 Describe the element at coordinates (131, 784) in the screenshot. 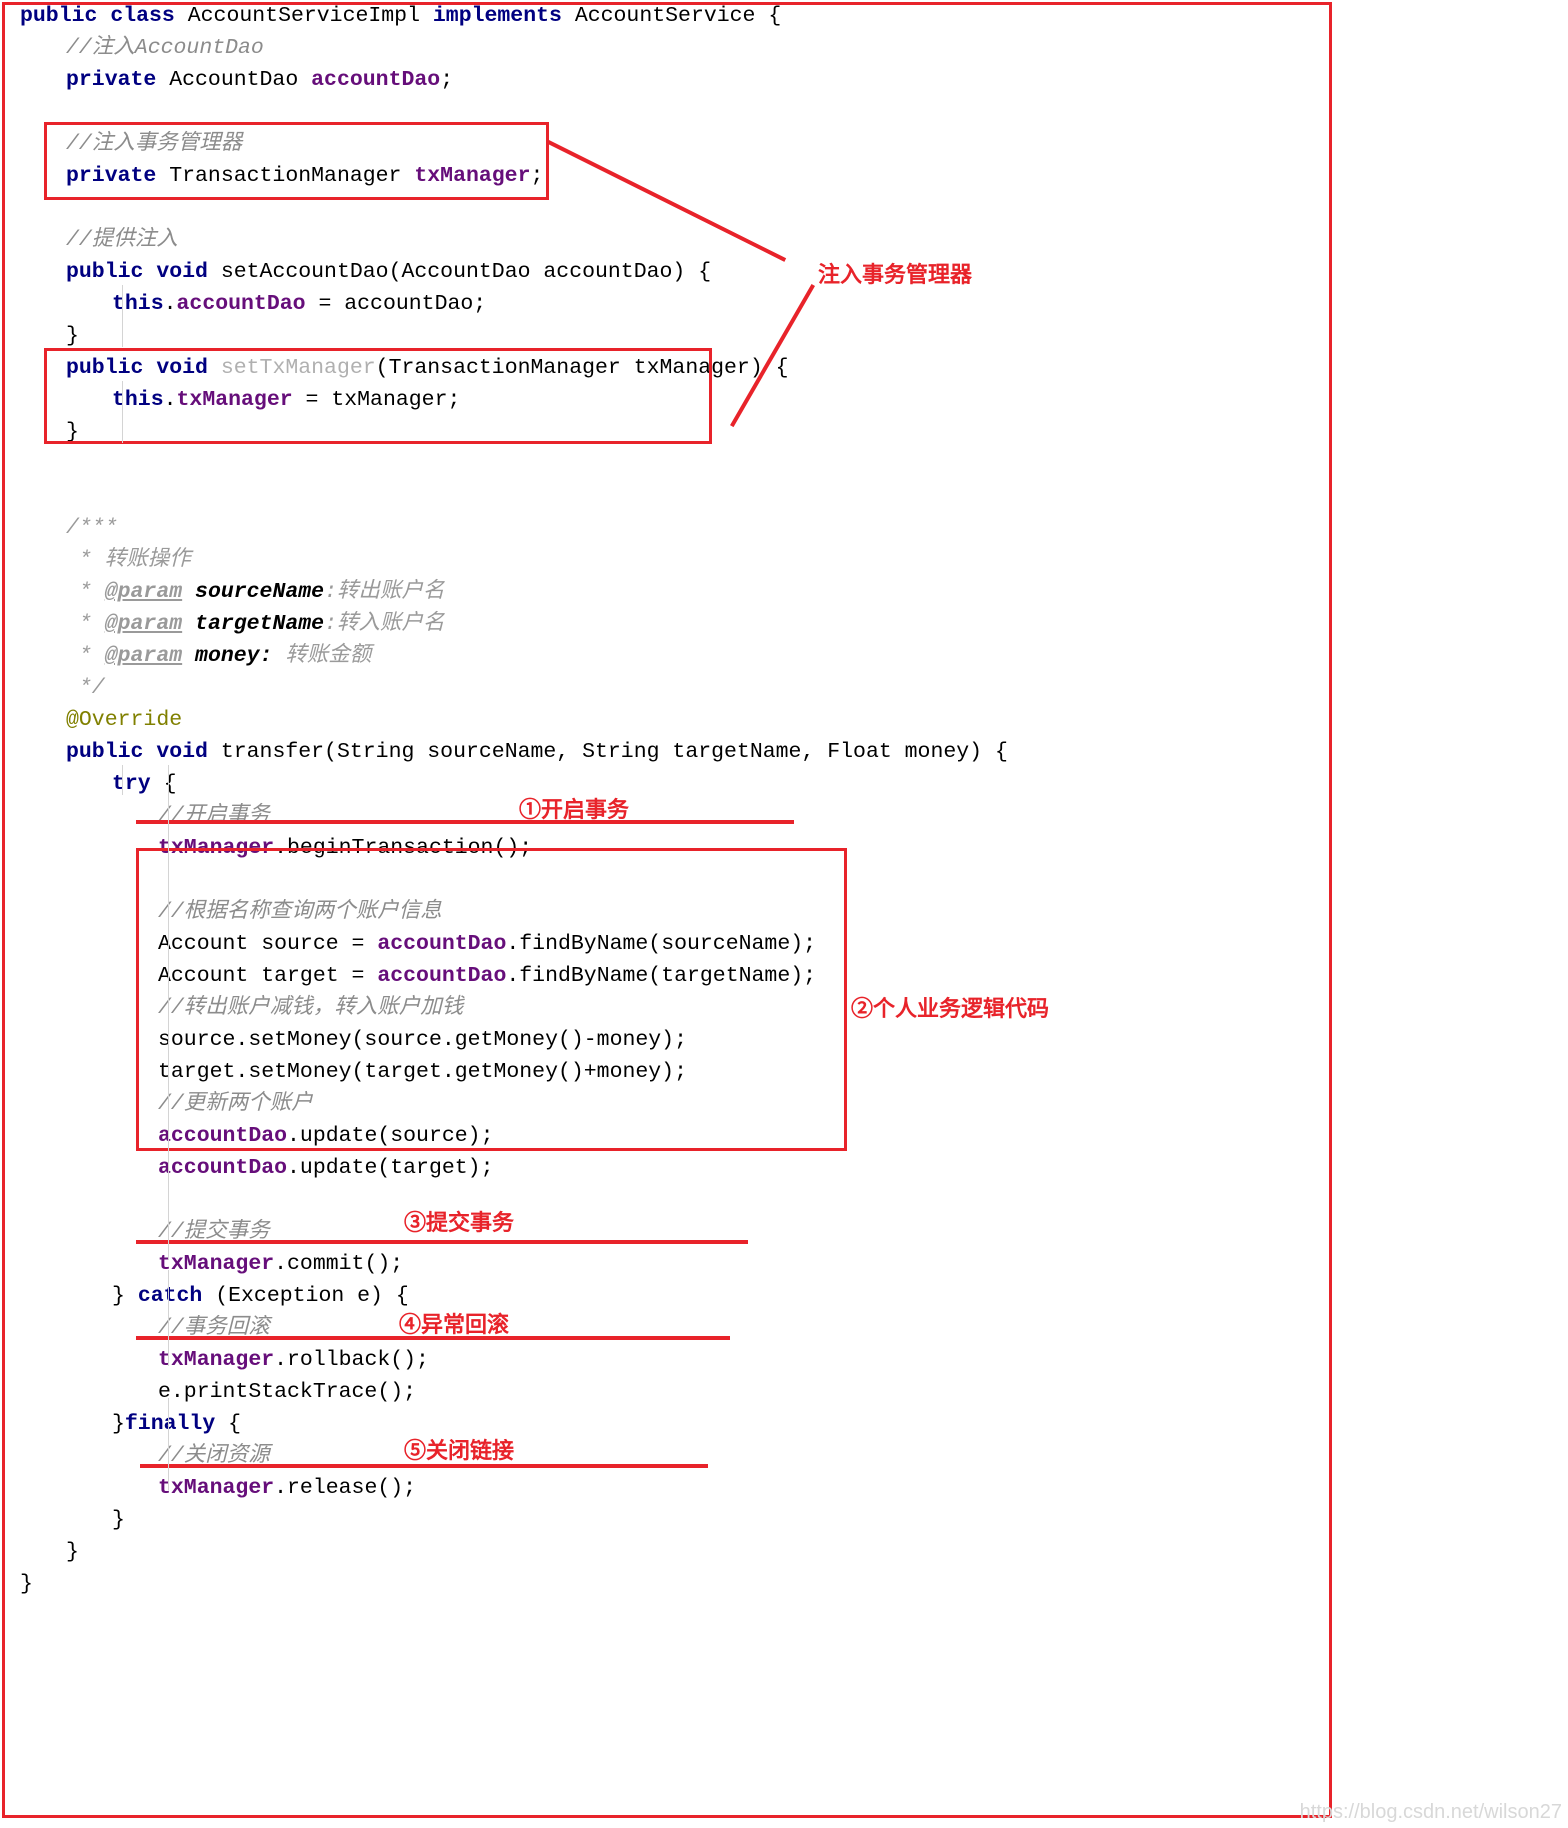

I see `code-token: try` at that location.